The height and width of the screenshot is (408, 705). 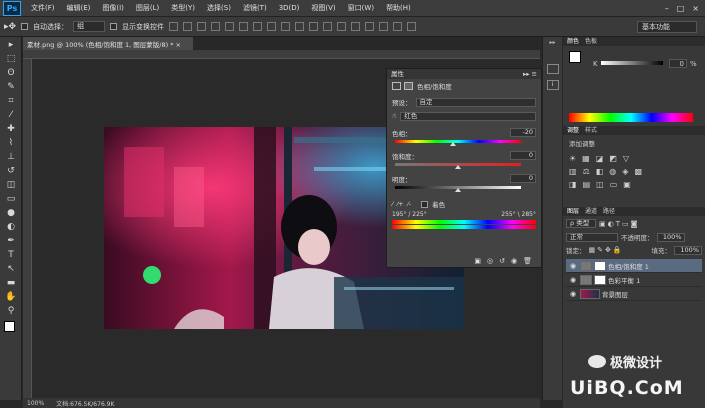 I want to click on lock-icons: ▦✎✥🔒, so click(x=606, y=250).